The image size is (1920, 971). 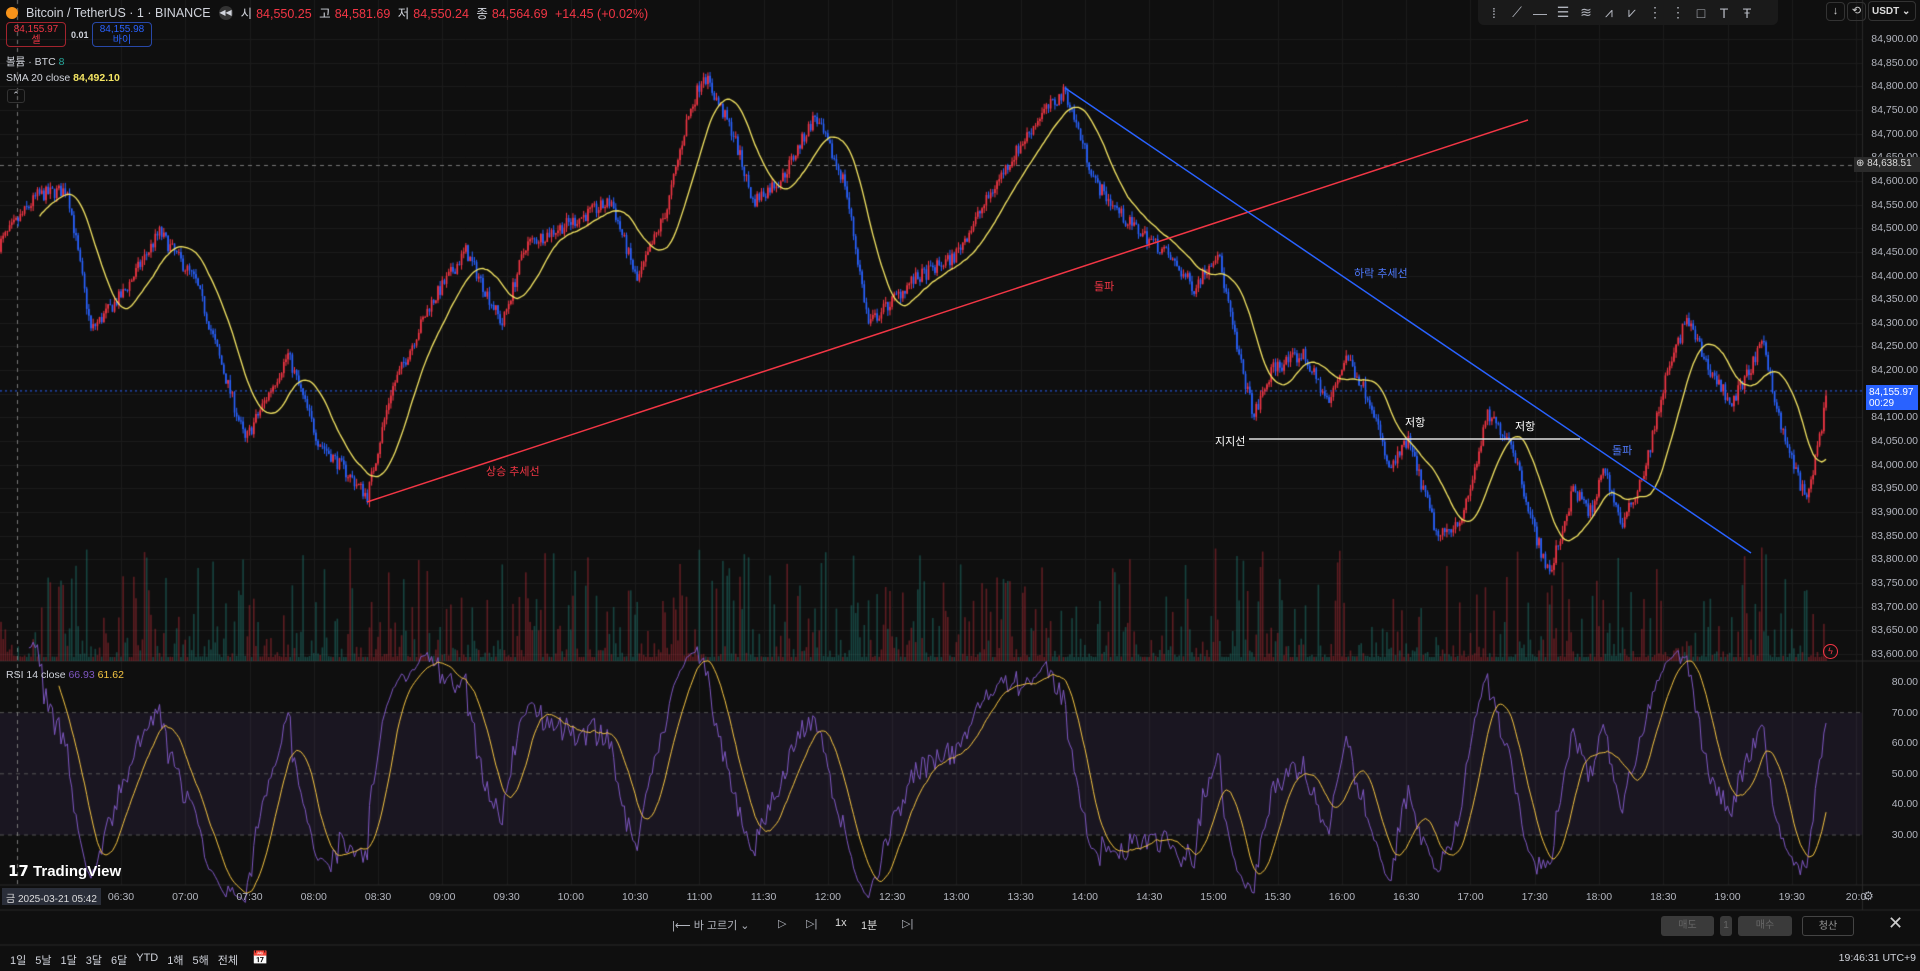 What do you see at coordinates (65, 675) in the screenshot?
I see `rsi-legend: RSI 14 close 66.93 61.62` at bounding box center [65, 675].